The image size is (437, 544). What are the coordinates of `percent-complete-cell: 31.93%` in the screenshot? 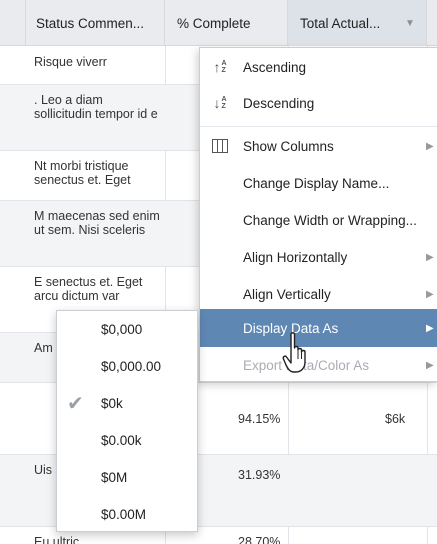 It's located at (259, 475).